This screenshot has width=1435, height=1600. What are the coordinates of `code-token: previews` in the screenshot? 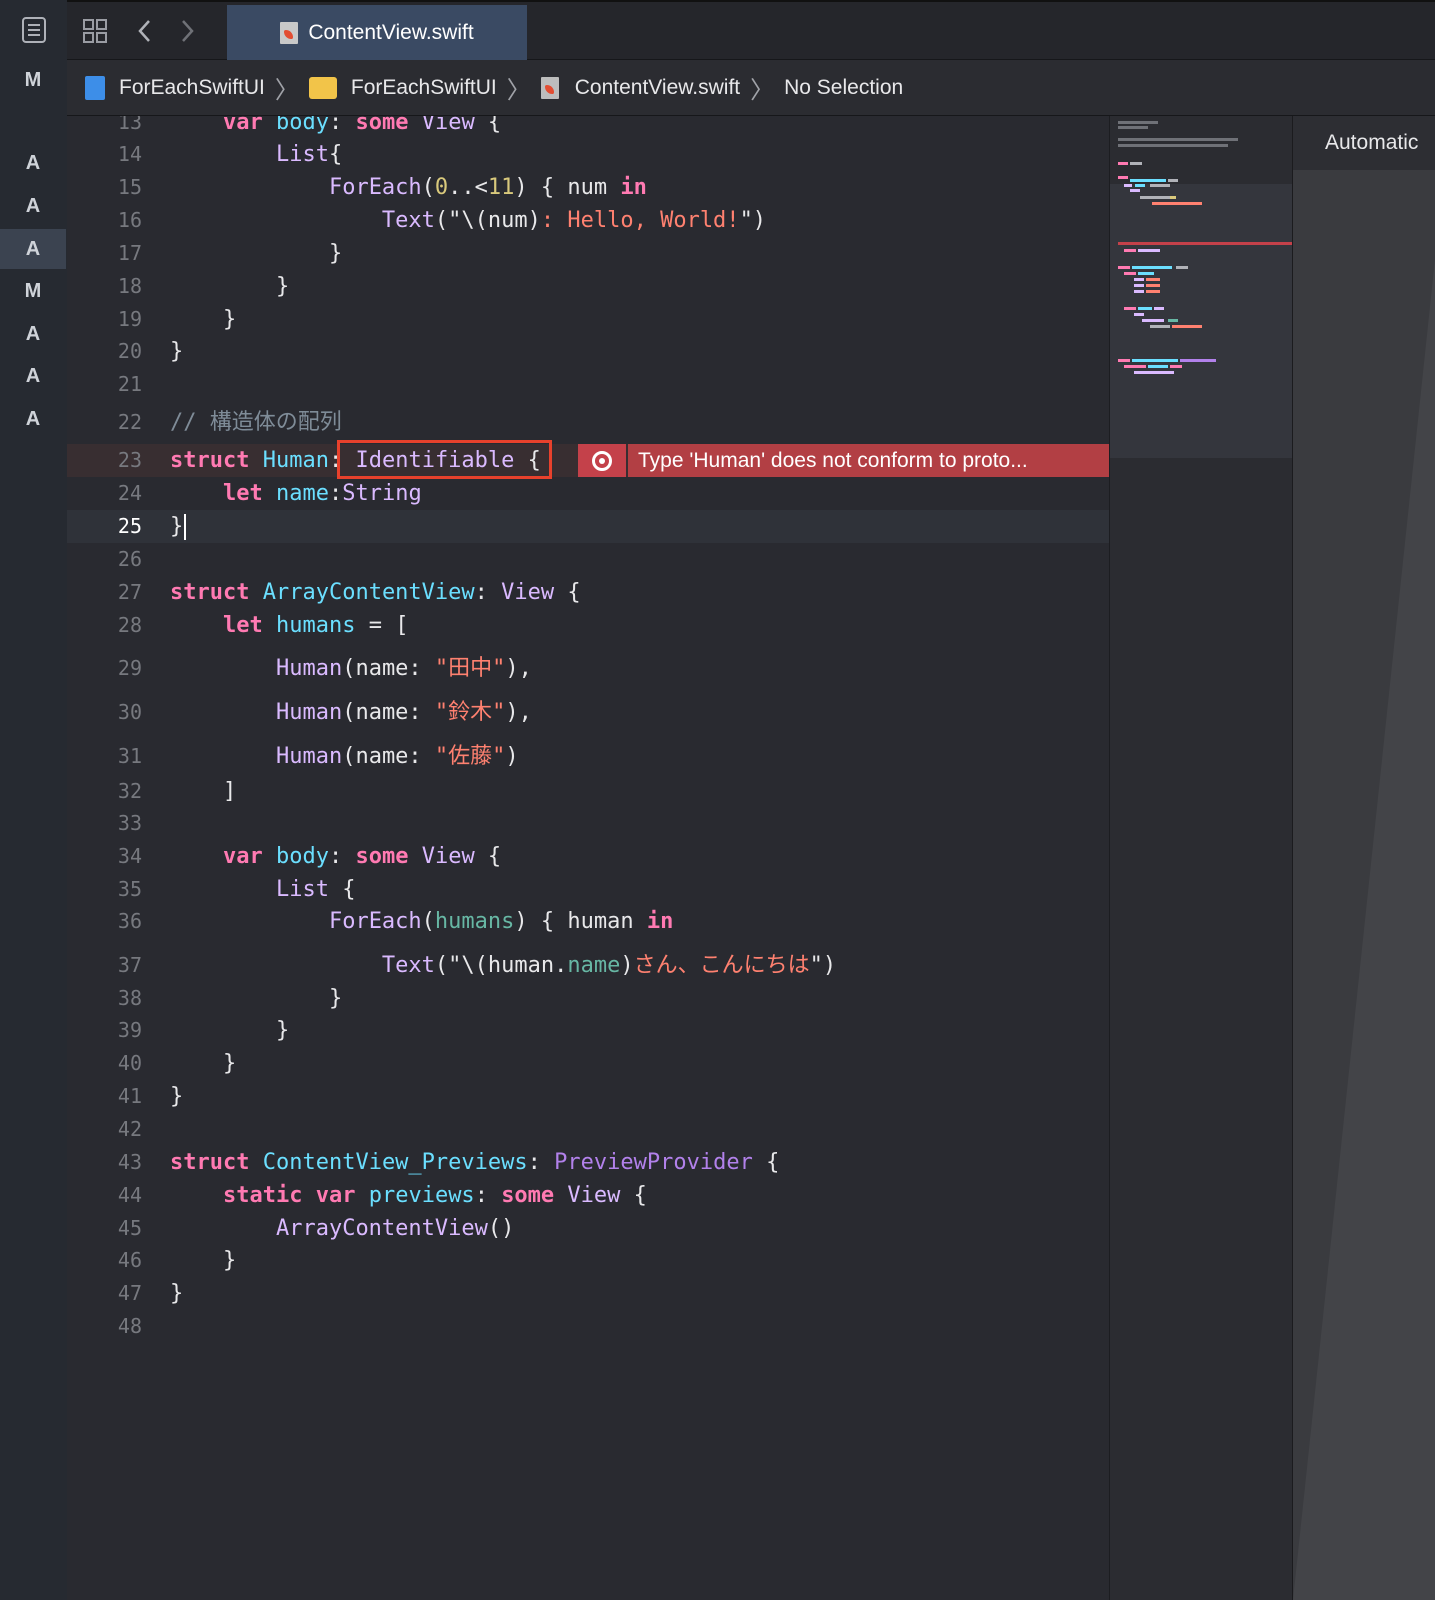 It's located at (421, 1195).